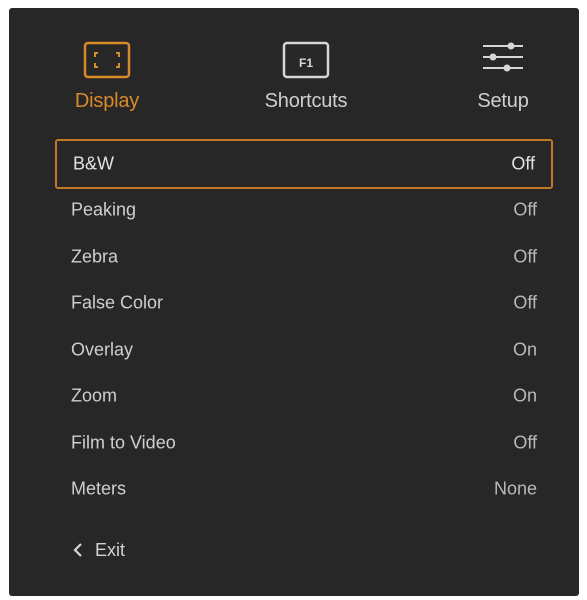 The image size is (587, 600). What do you see at coordinates (304, 210) in the screenshot?
I see `setting-row-peaking: Peaking Off` at bounding box center [304, 210].